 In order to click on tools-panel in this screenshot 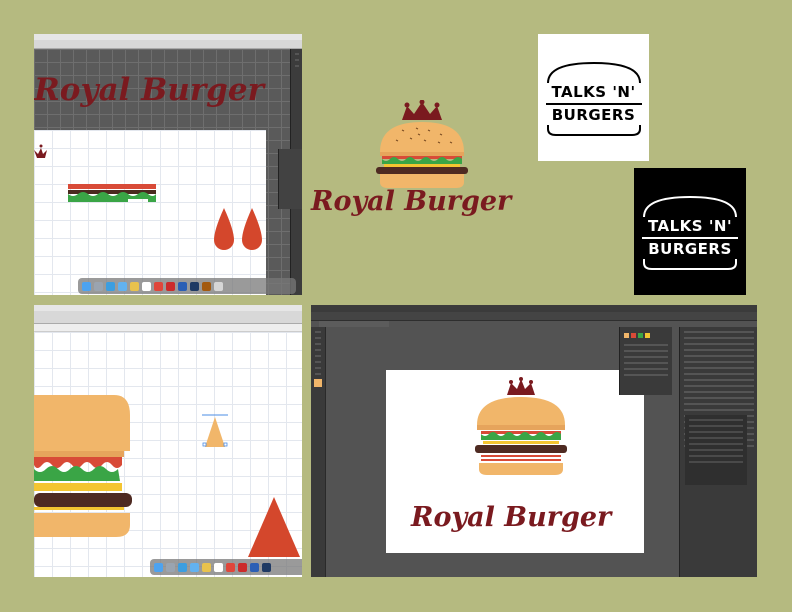, I will do `click(318, 452)`.